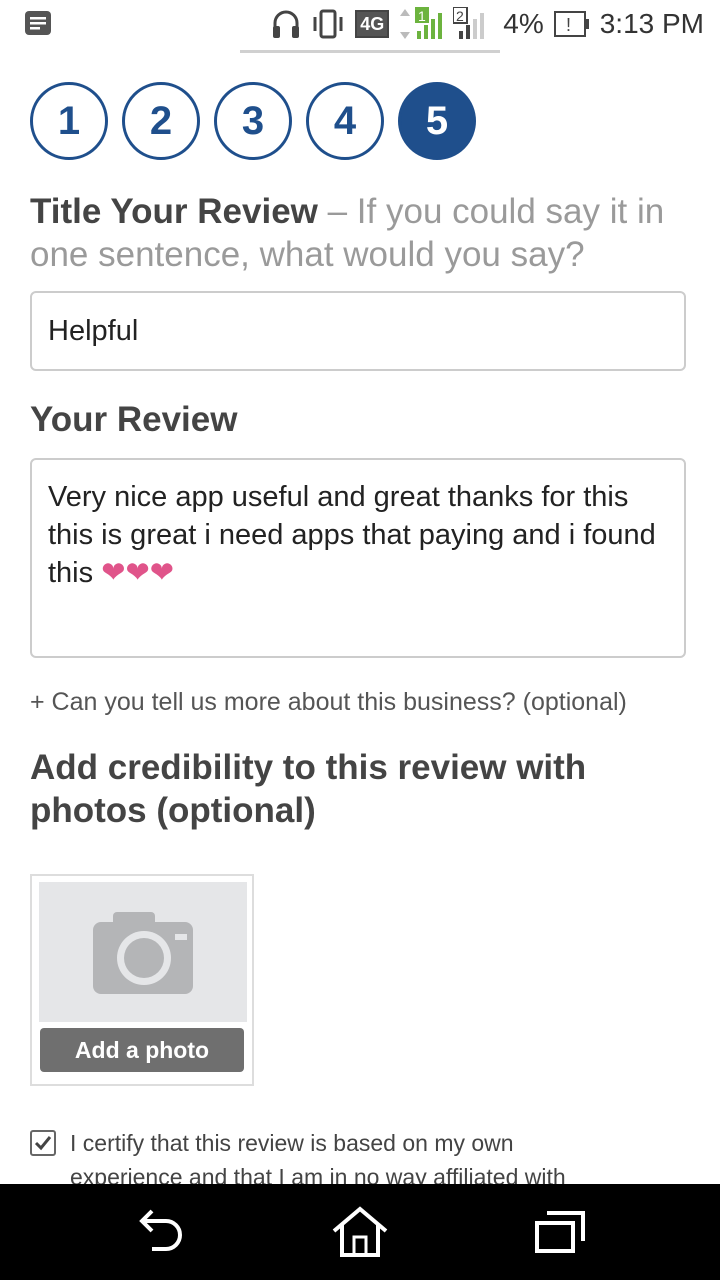  I want to click on step-4: 4, so click(345, 121).